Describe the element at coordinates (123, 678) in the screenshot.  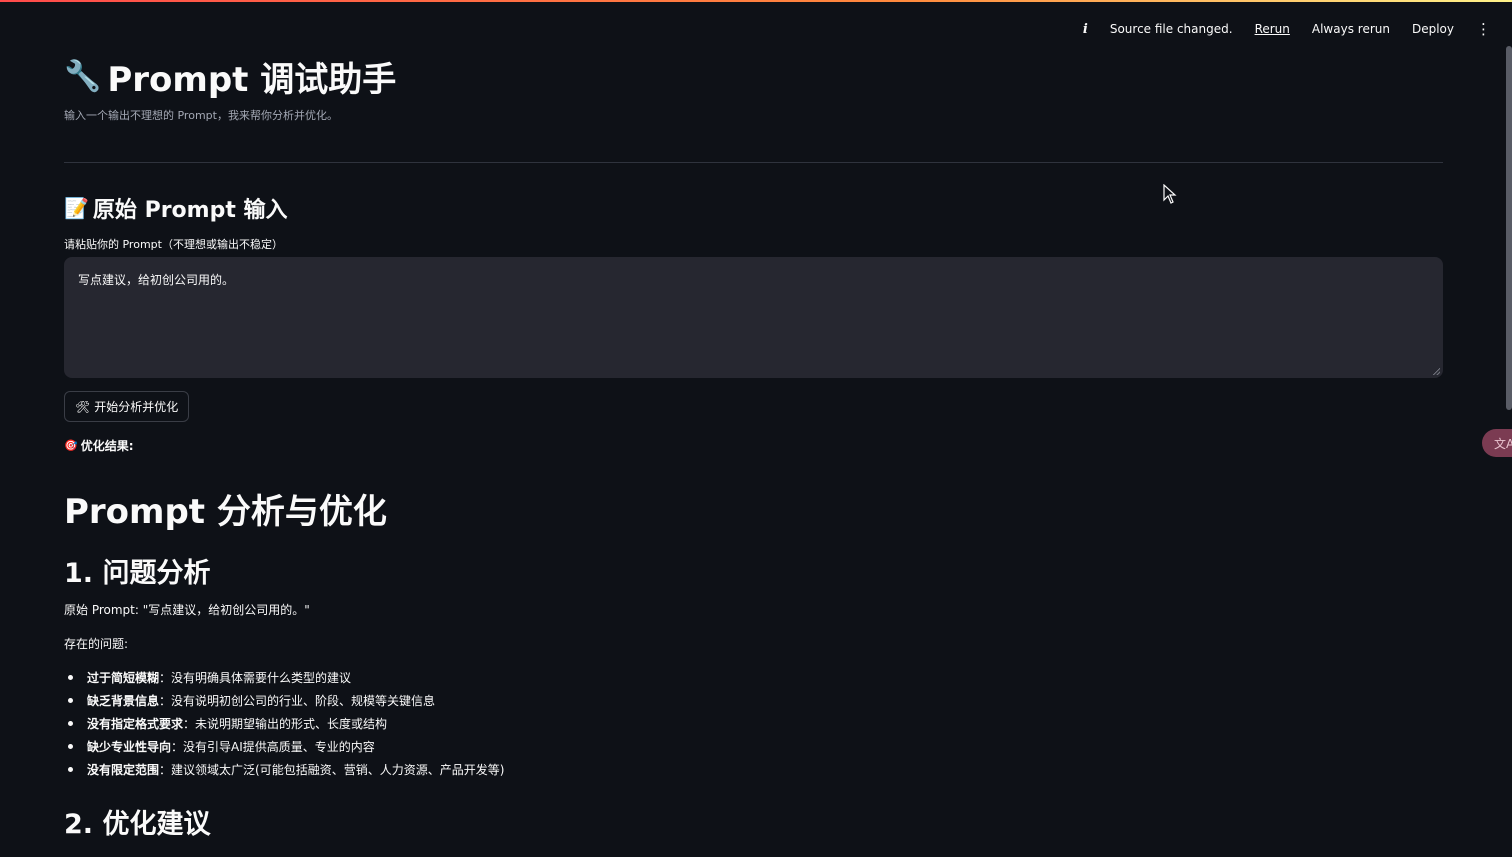
I see `issue-term: 过于简短模糊` at that location.